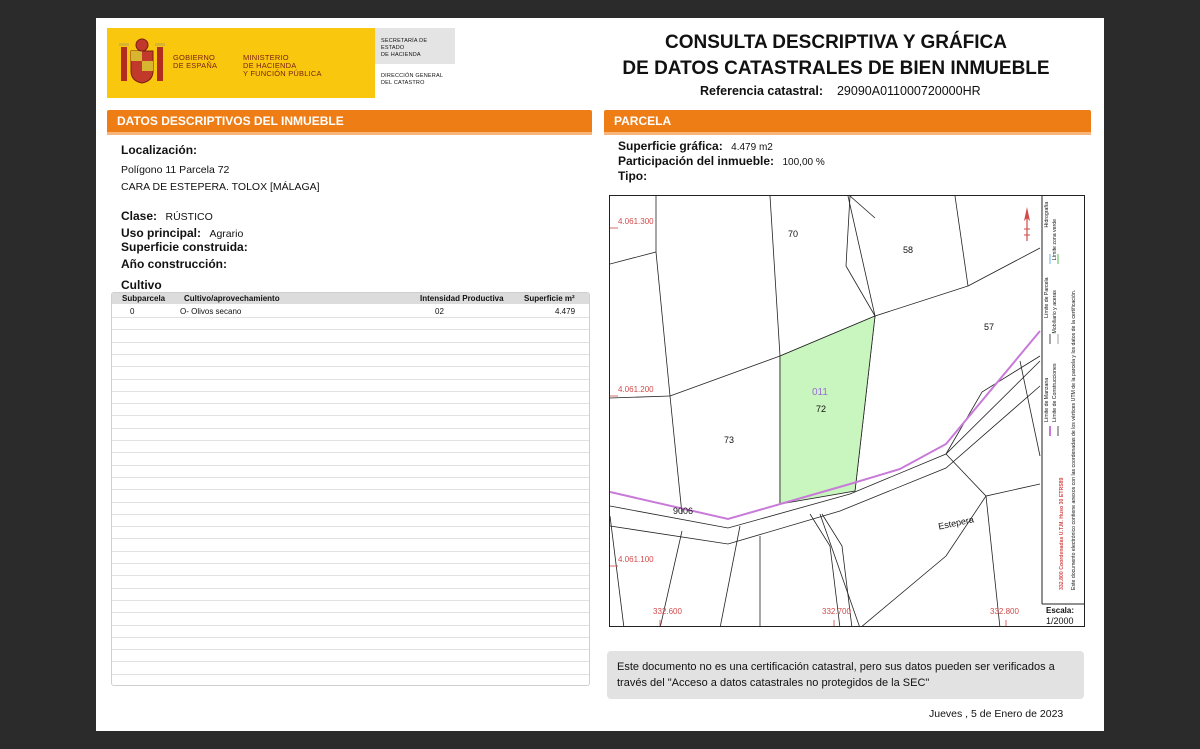  Describe the element at coordinates (989, 327) in the screenshot. I see `parcel-label-57: 57` at that location.